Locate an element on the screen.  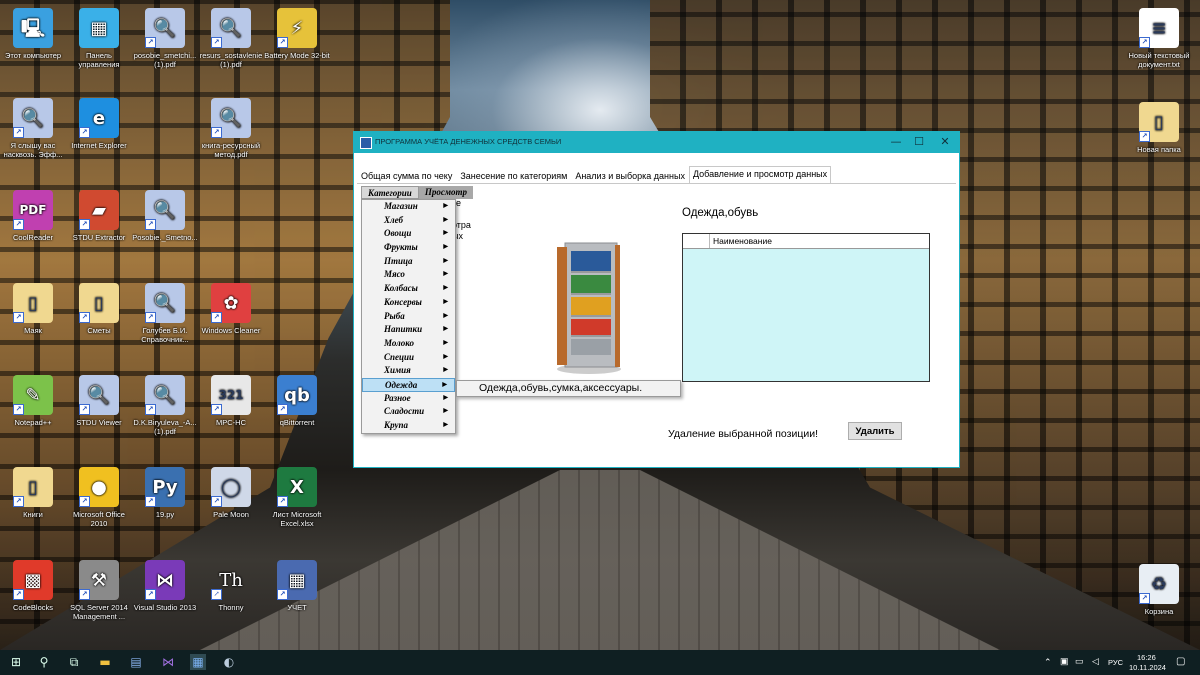
maximize-button: ☐ is located at coordinates (919, 142).